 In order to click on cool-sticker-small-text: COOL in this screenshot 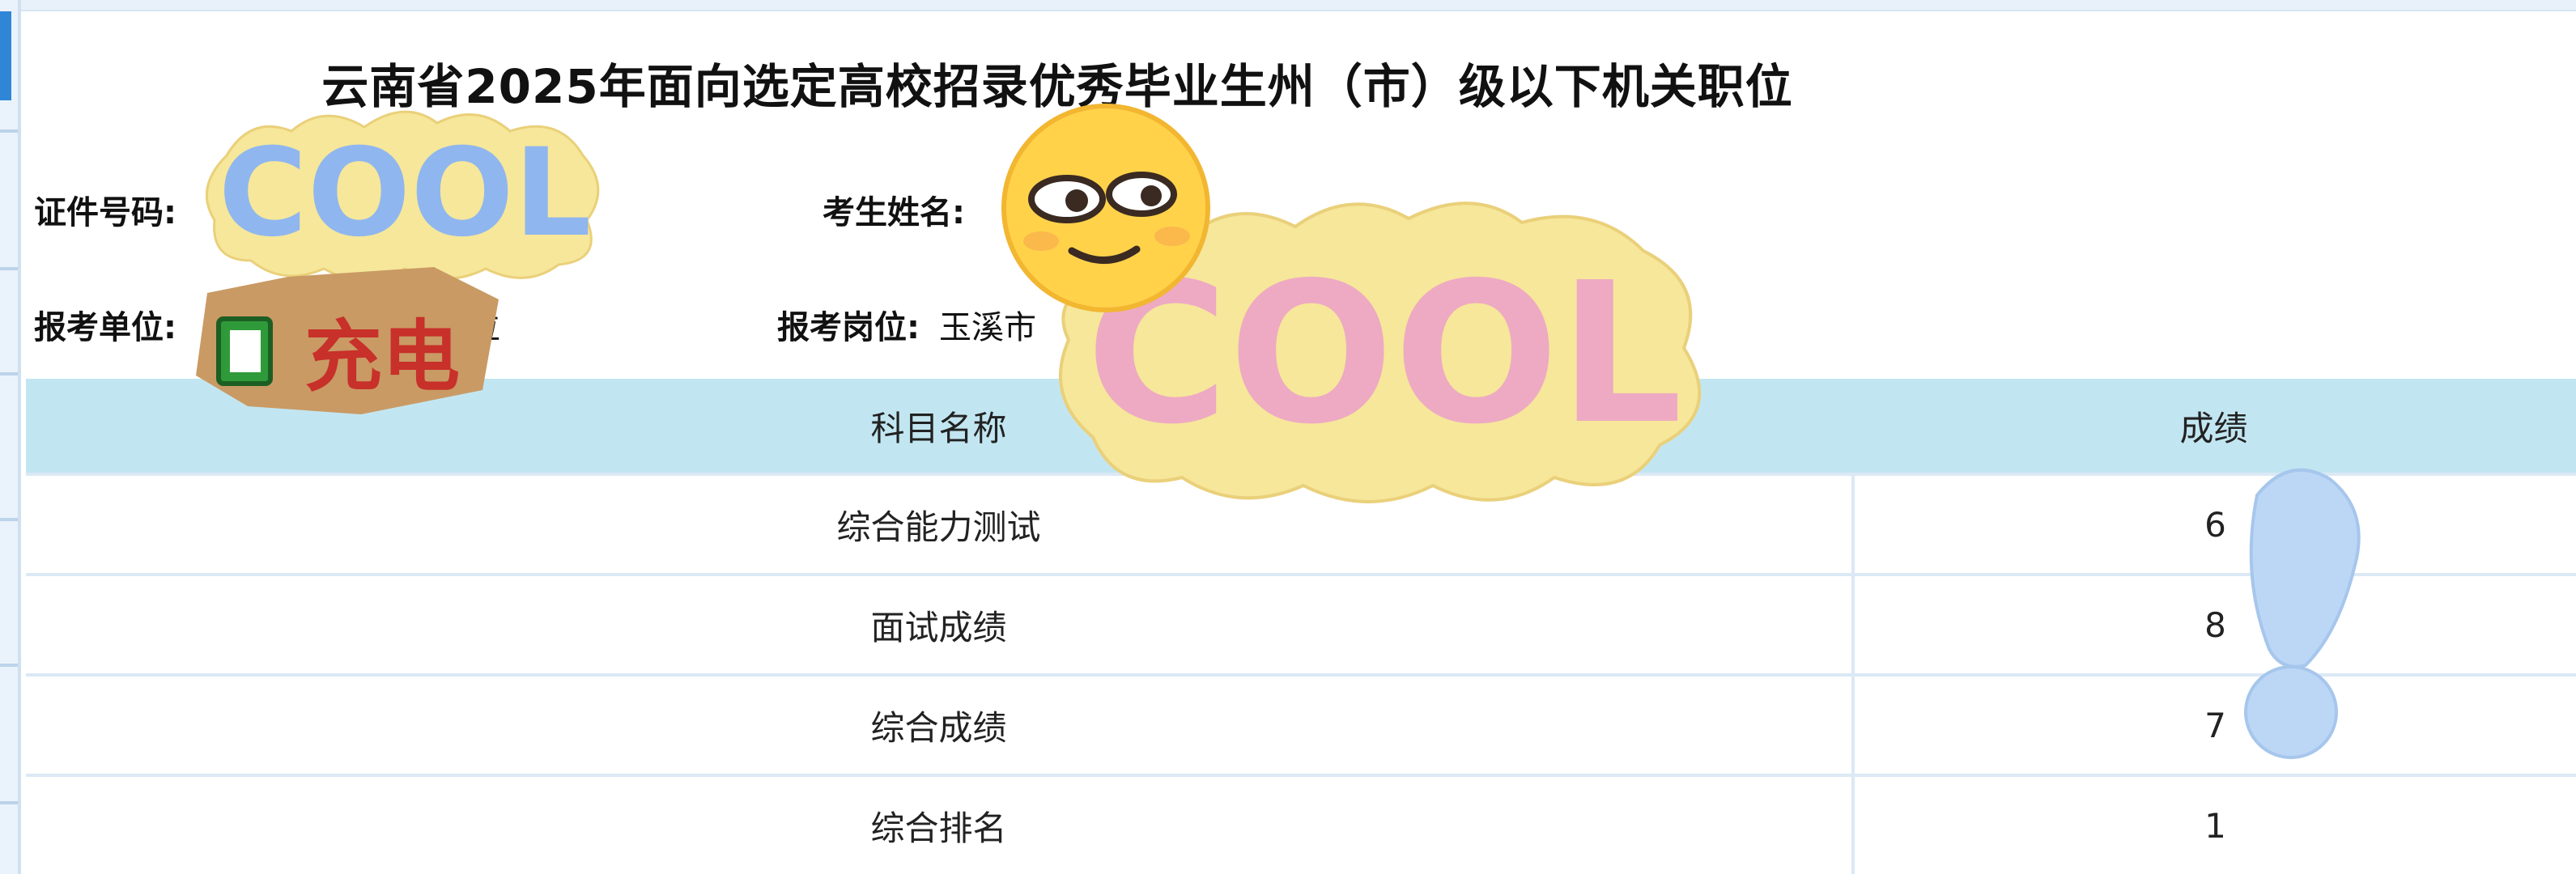, I will do `click(405, 193)`.